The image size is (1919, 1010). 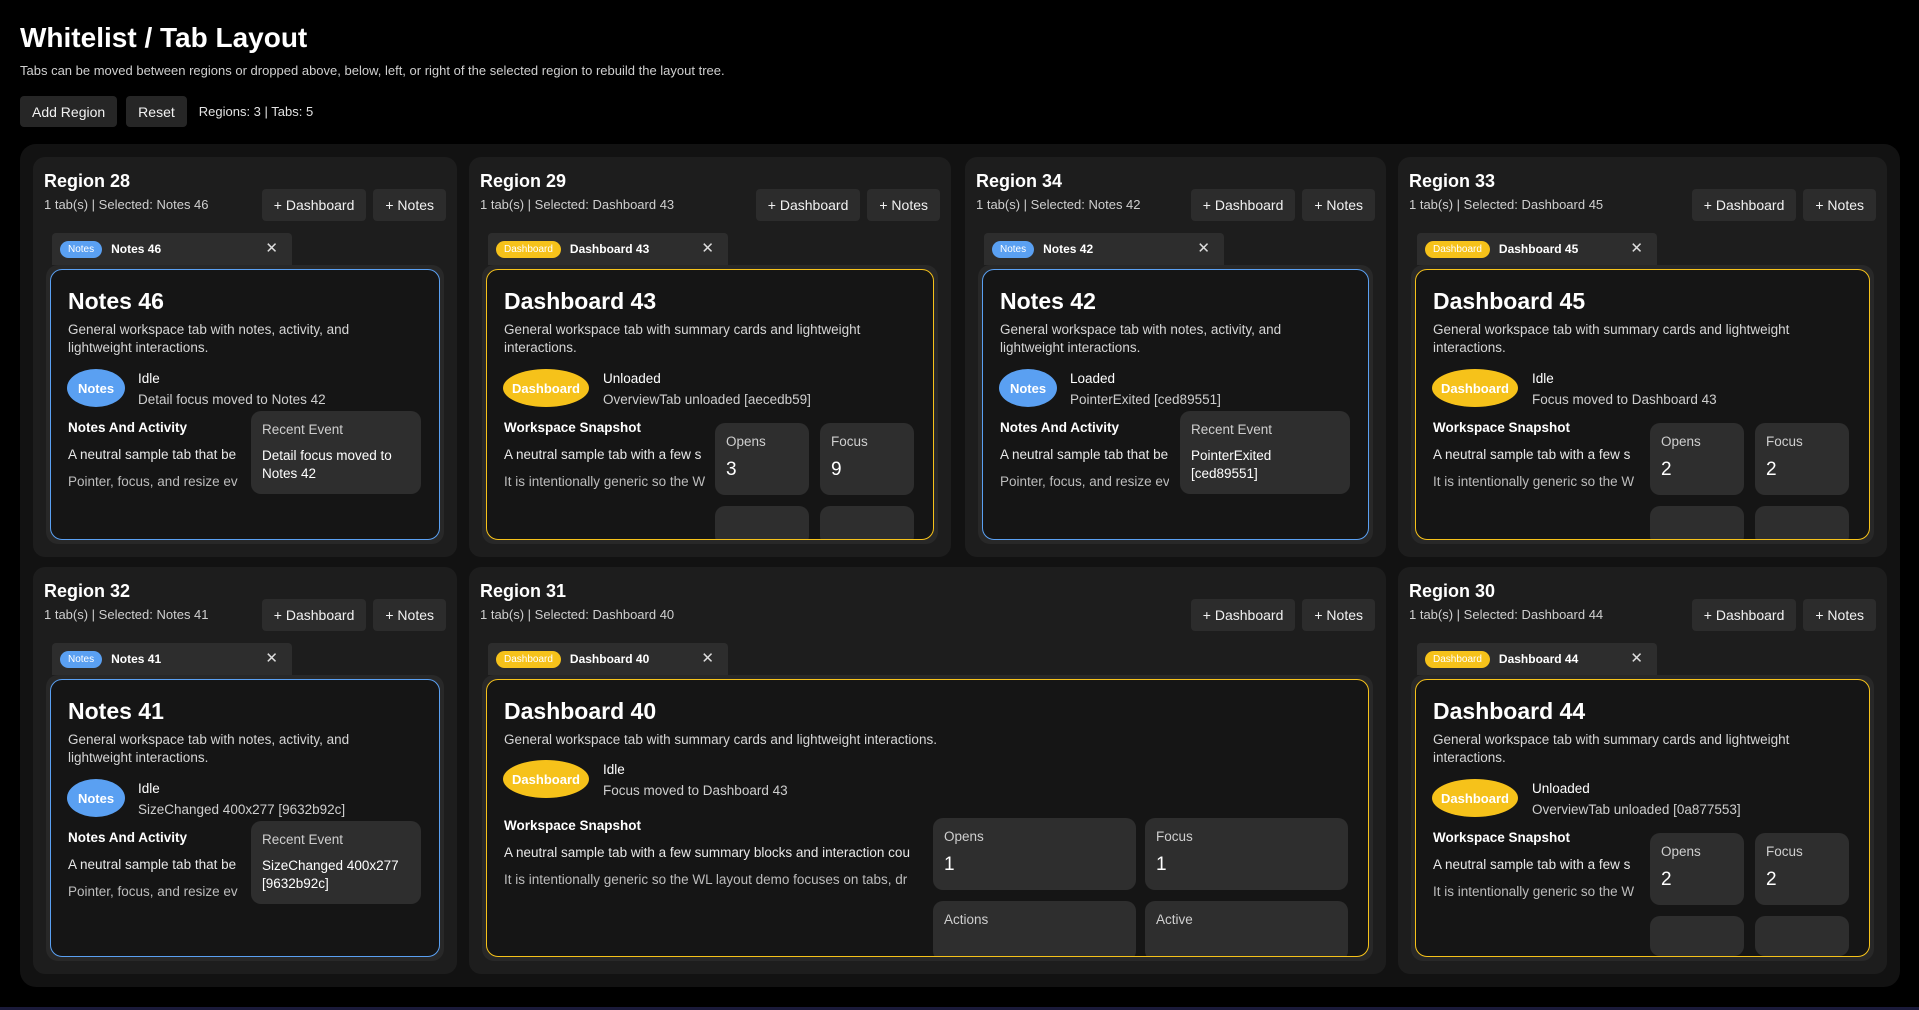 What do you see at coordinates (69, 111) in the screenshot?
I see `add-region-button: Add Region` at bounding box center [69, 111].